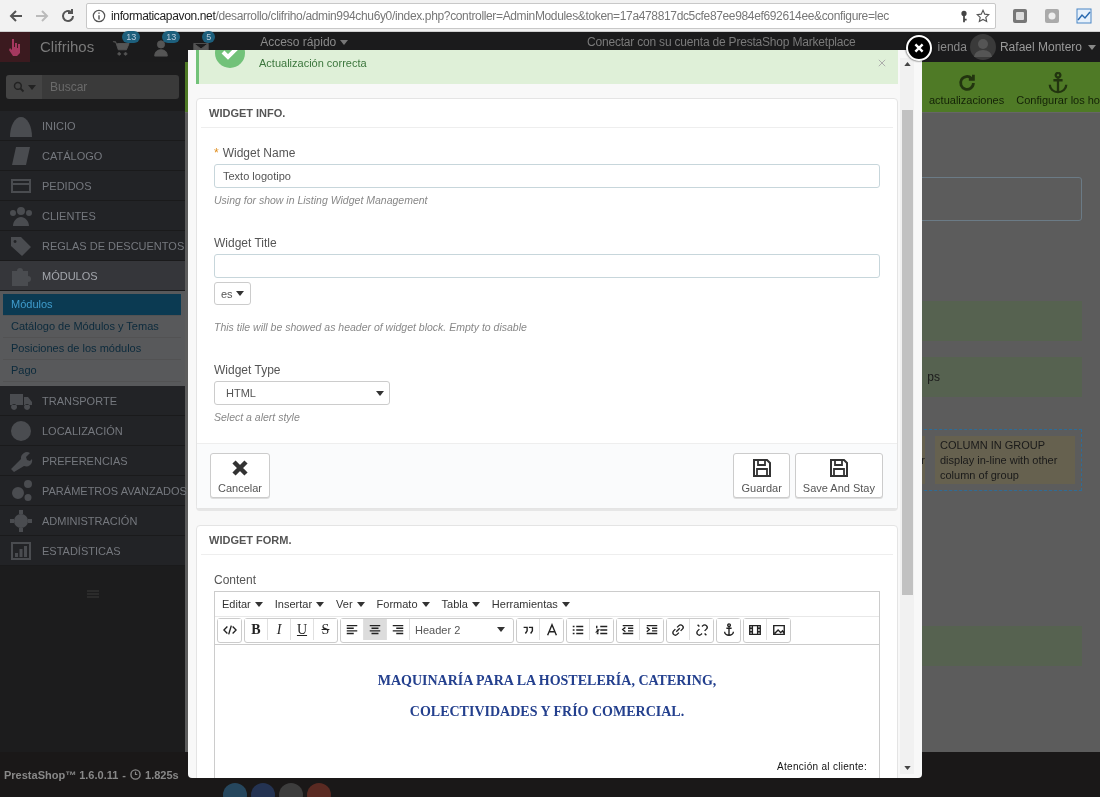 The height and width of the screenshot is (797, 1100). What do you see at coordinates (999, 467) in the screenshot?
I see `column-description: display in-line with other column of group` at bounding box center [999, 467].